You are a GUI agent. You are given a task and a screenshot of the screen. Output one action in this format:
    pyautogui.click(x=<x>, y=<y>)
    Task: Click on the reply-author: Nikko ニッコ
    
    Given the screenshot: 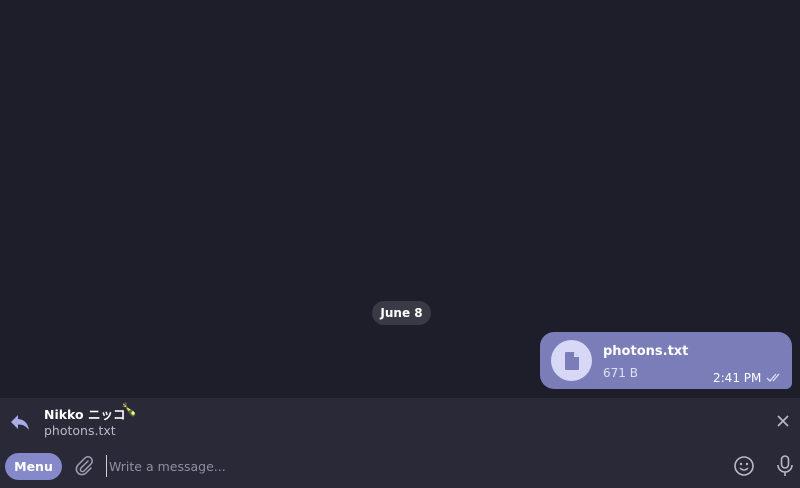 What is the action you would take?
    pyautogui.click(x=85, y=414)
    